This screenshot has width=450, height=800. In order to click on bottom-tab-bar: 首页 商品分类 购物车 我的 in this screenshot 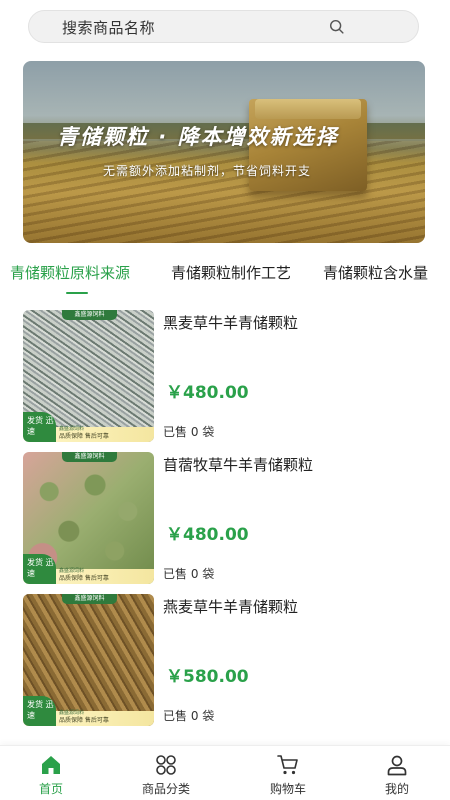, I will do `click(225, 772)`.